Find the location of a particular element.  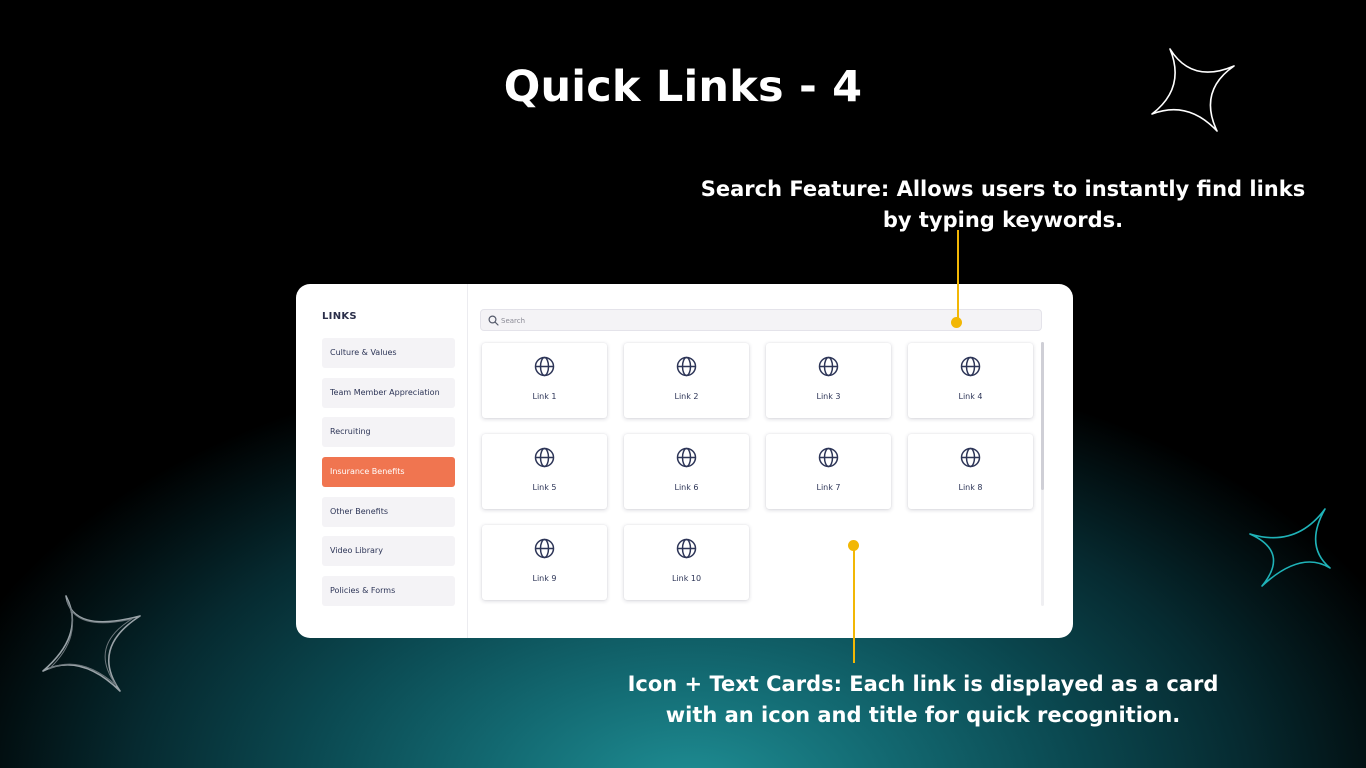

callout-line-search is located at coordinates (958, 276).